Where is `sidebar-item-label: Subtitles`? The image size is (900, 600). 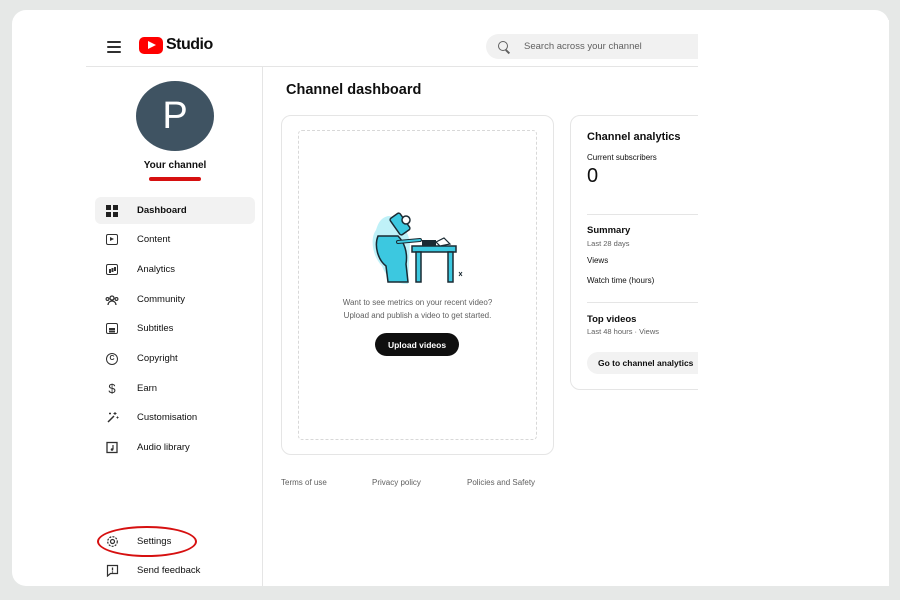 sidebar-item-label: Subtitles is located at coordinates (155, 328).